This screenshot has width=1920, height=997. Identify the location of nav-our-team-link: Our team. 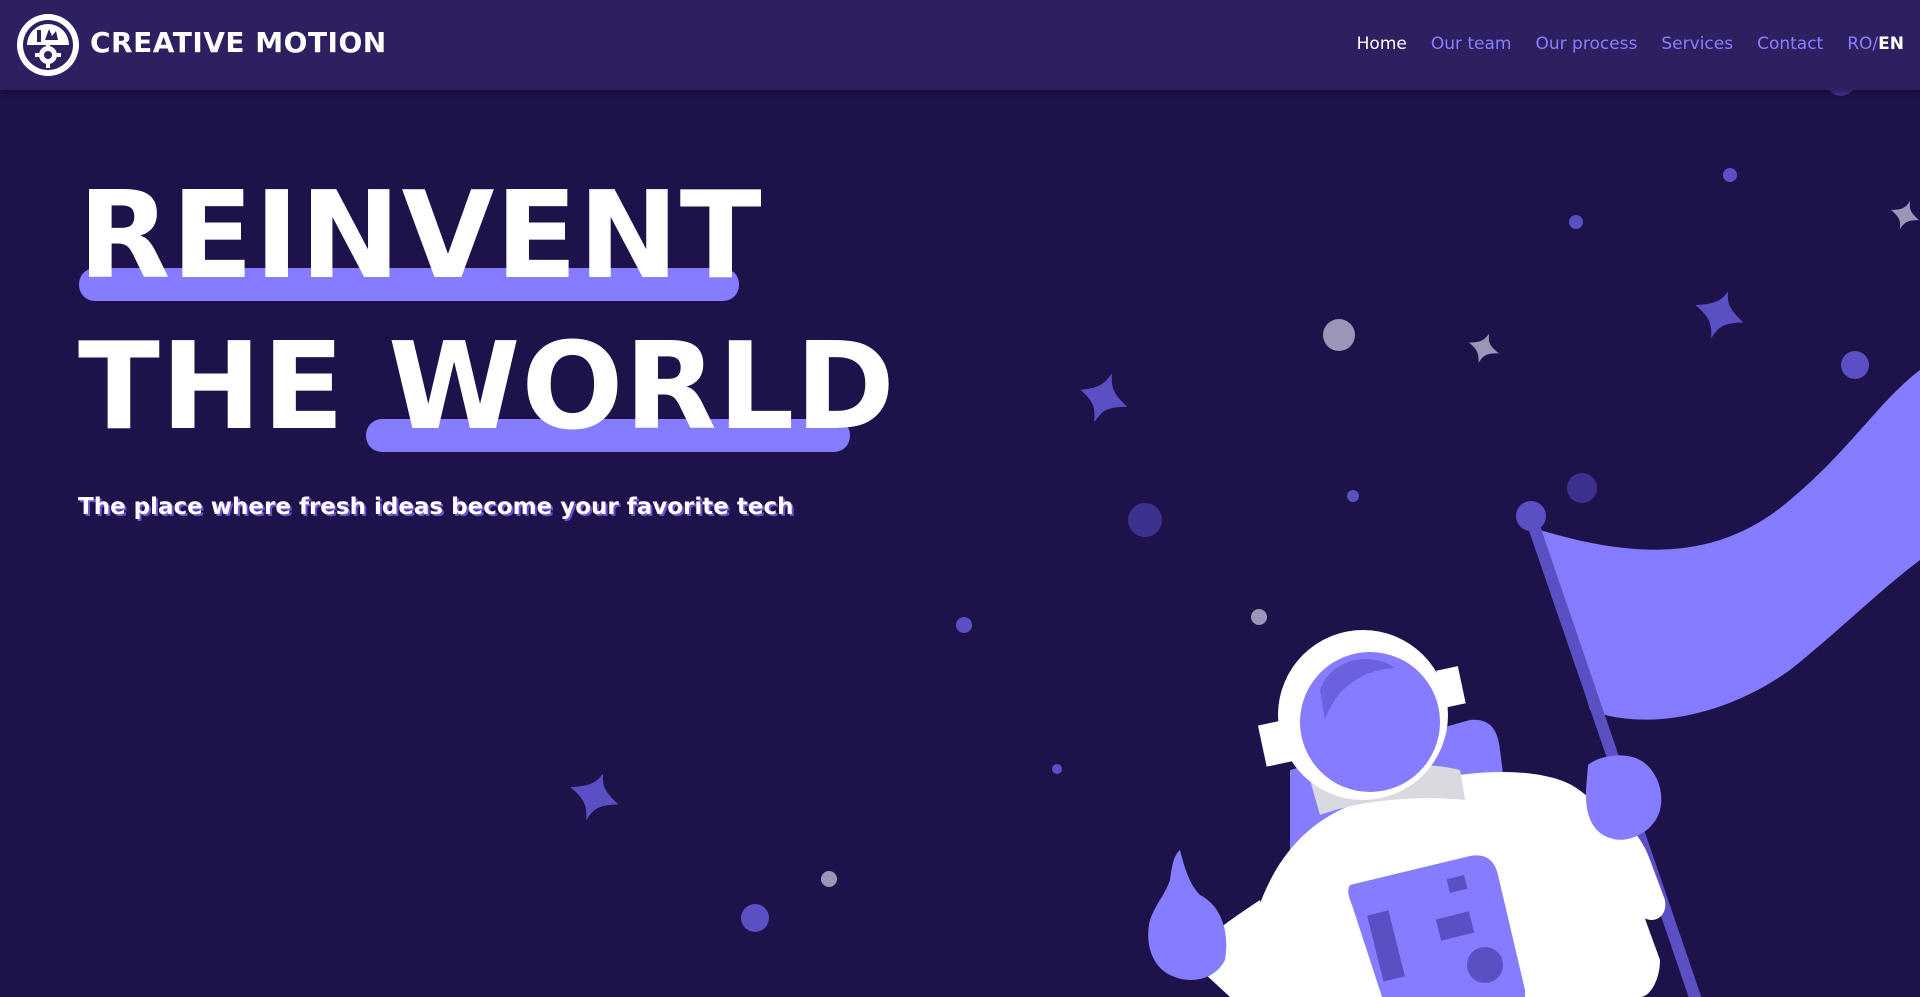
(1471, 44).